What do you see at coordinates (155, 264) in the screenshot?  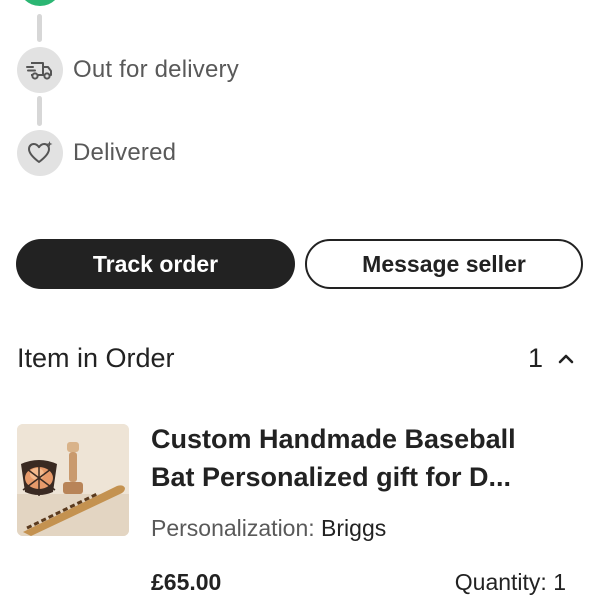 I see `track-order-button: Track order` at bounding box center [155, 264].